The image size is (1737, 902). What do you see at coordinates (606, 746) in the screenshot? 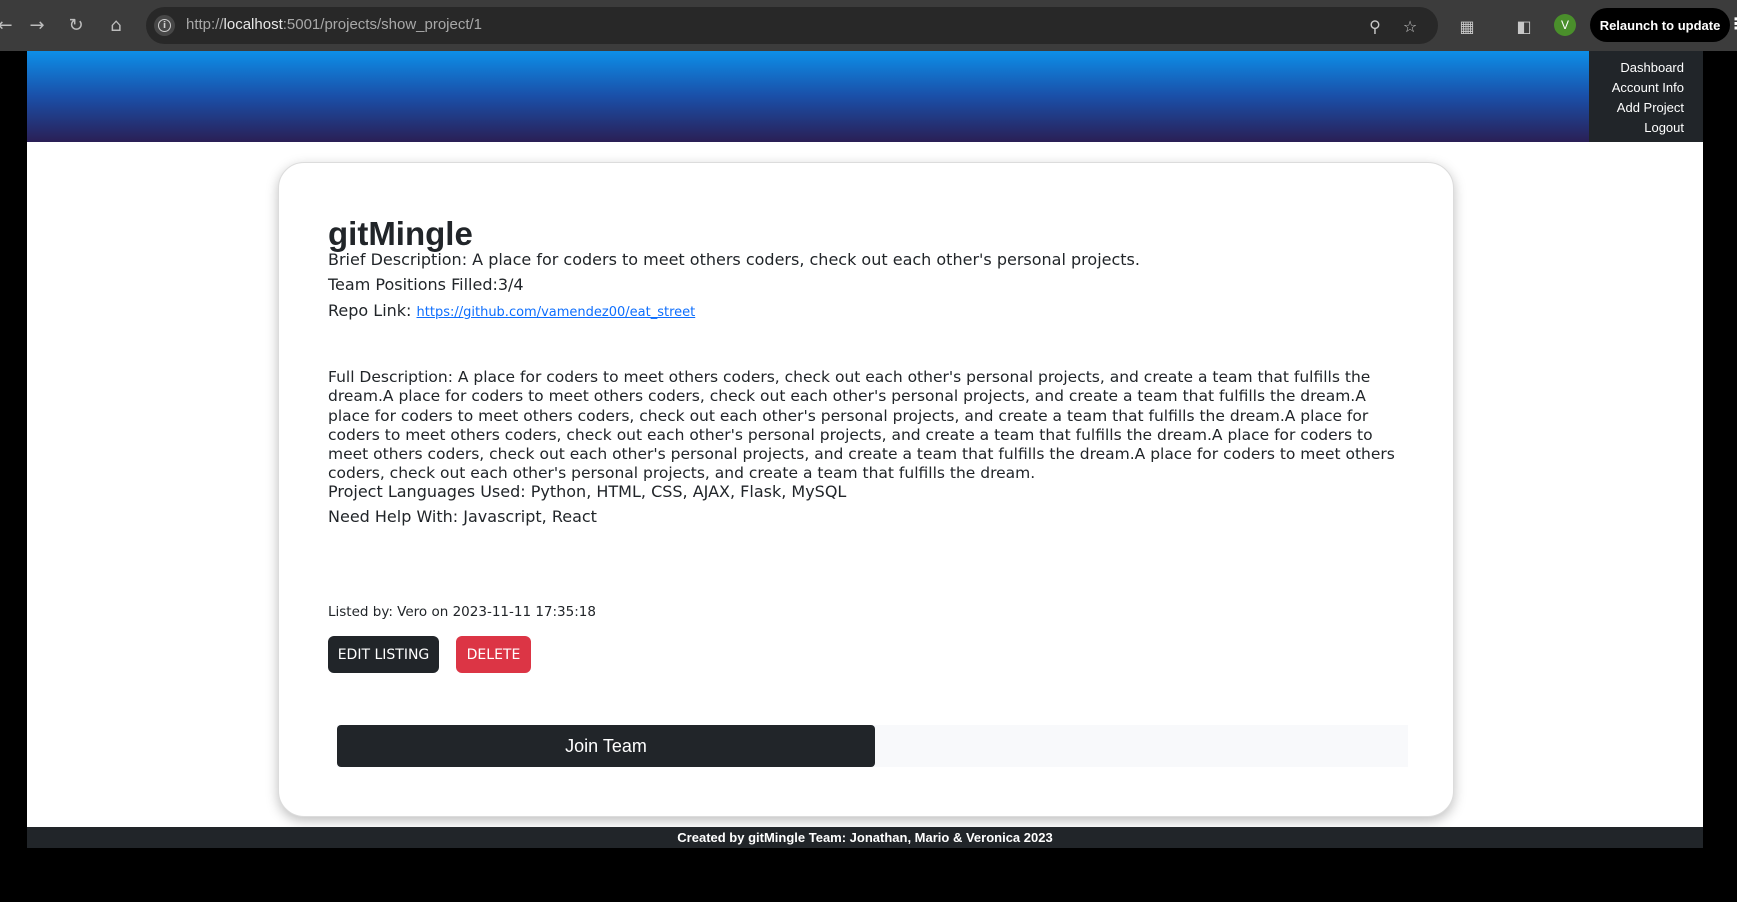
I see `join-team-button: Join Team` at bounding box center [606, 746].